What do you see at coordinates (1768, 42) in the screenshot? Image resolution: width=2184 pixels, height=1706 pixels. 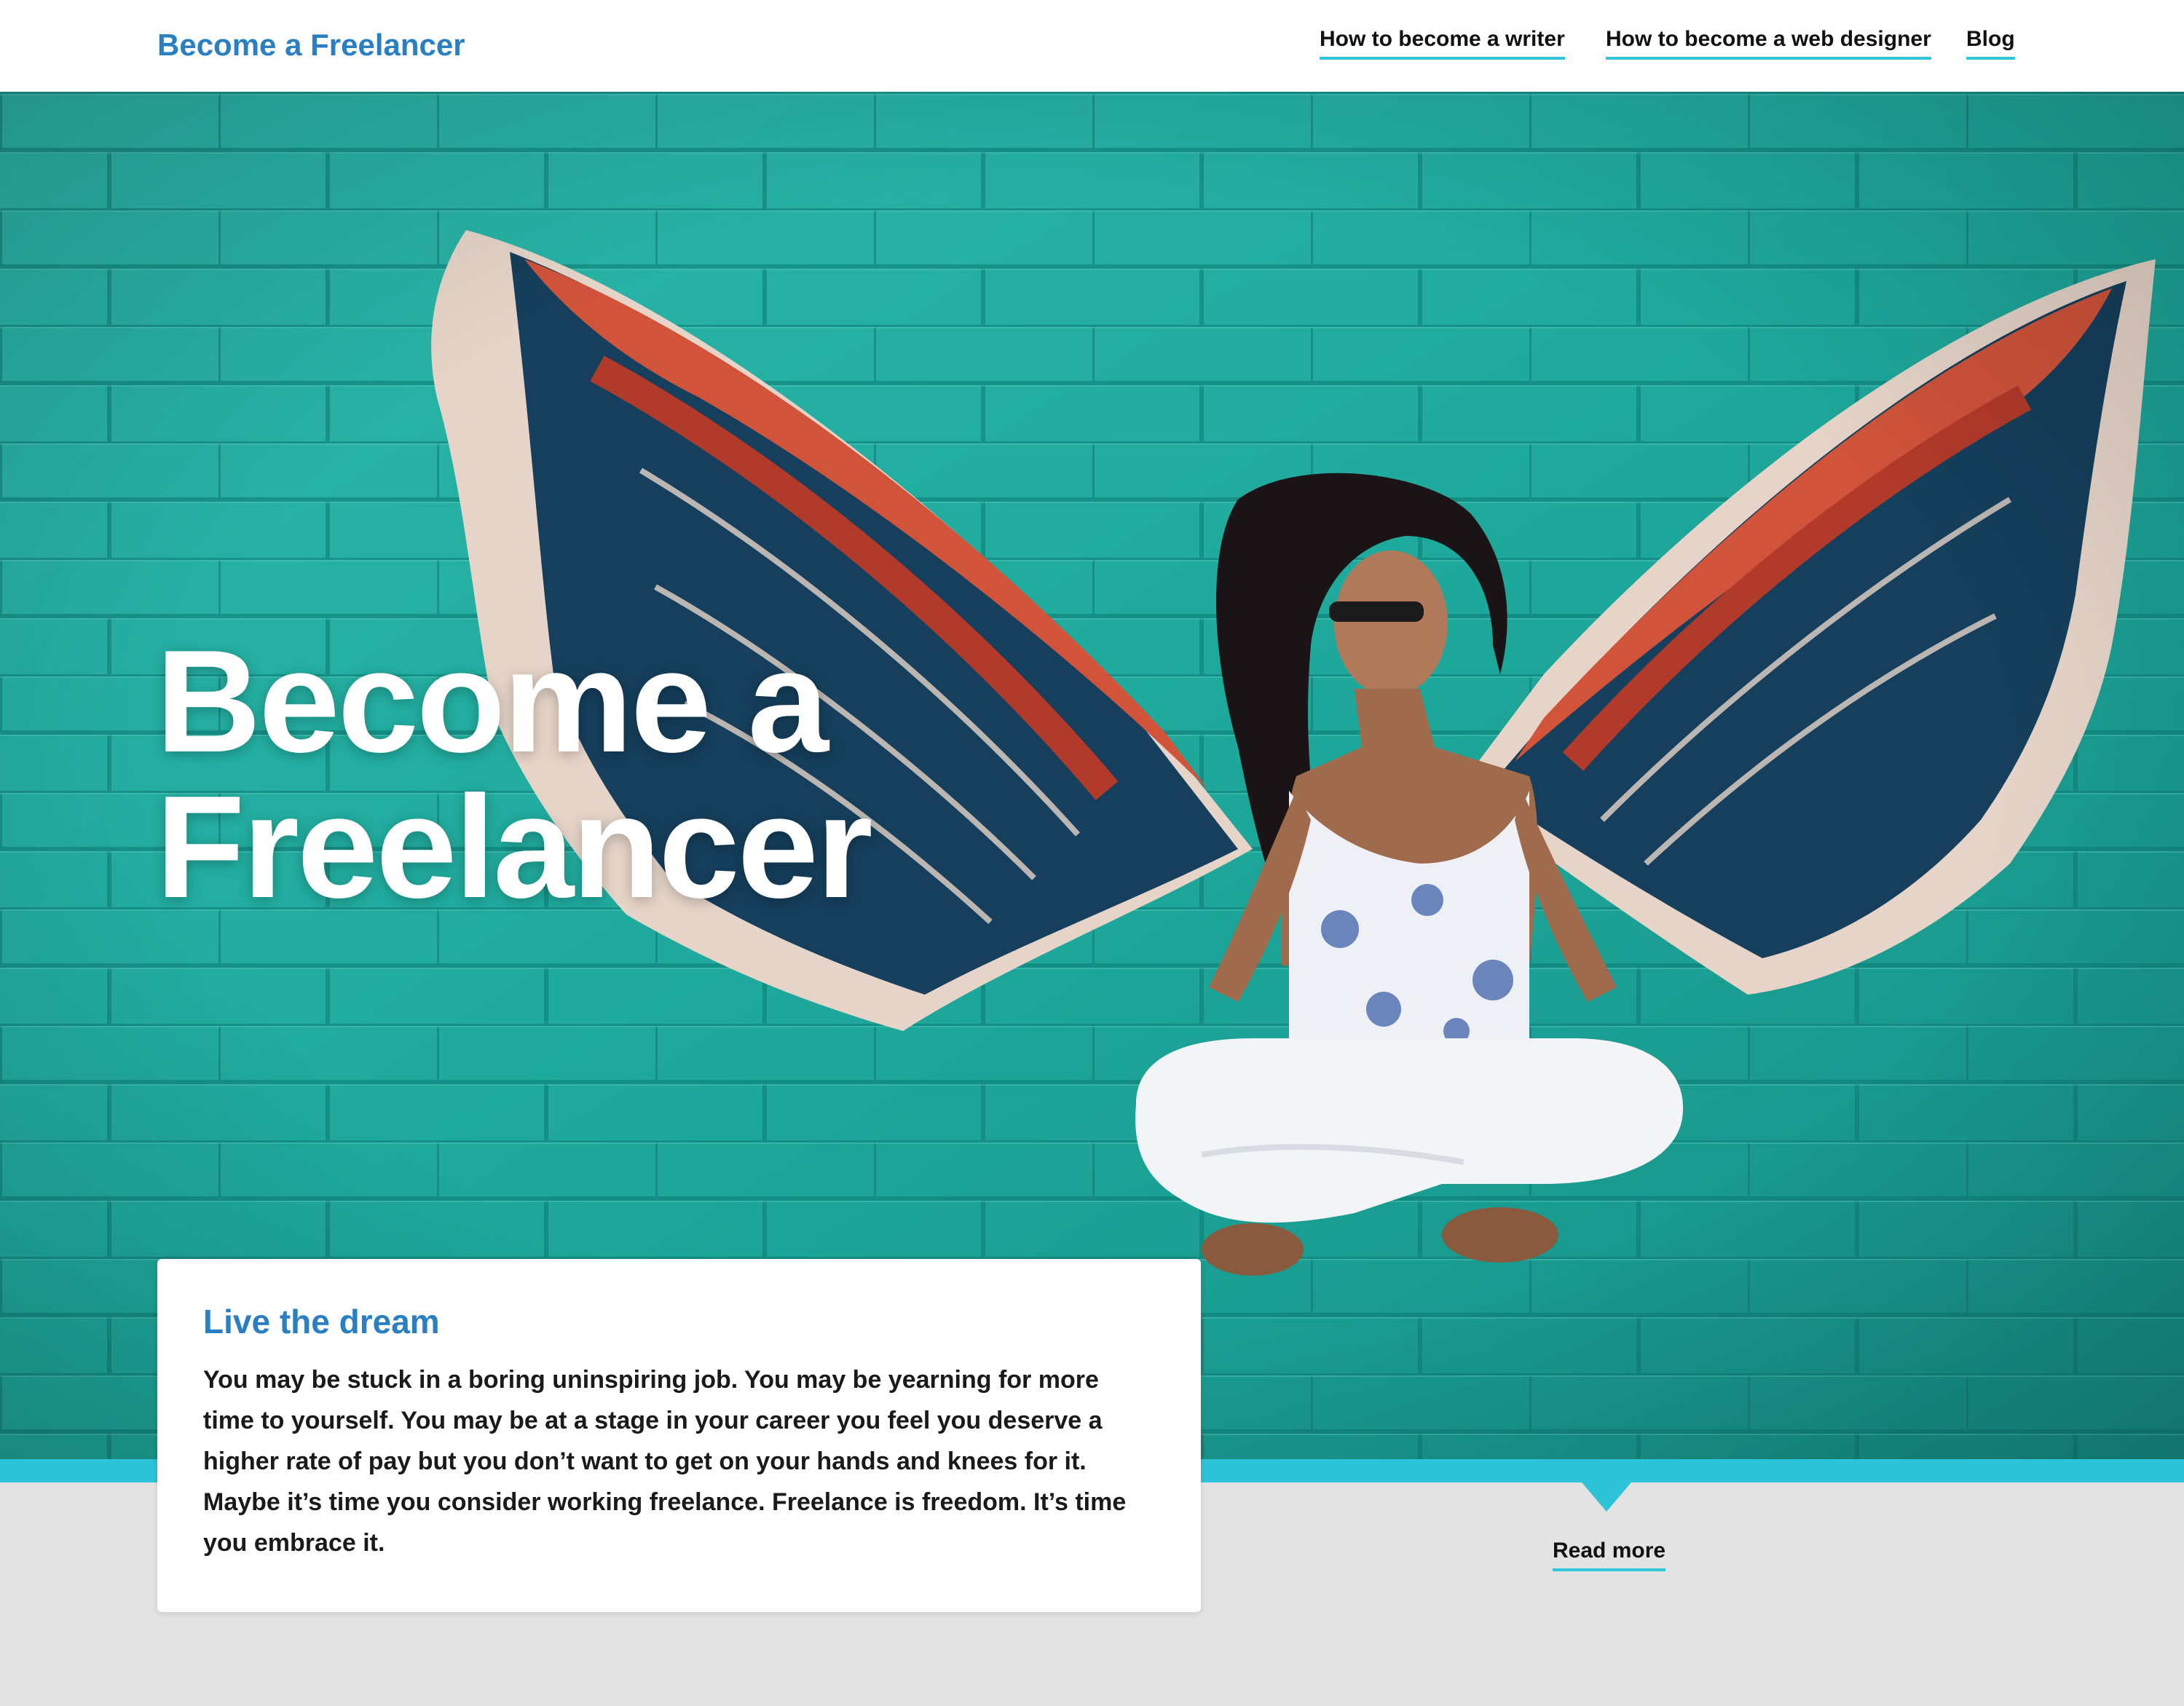 I see `nav-link-web-designer: How to become a web designer` at bounding box center [1768, 42].